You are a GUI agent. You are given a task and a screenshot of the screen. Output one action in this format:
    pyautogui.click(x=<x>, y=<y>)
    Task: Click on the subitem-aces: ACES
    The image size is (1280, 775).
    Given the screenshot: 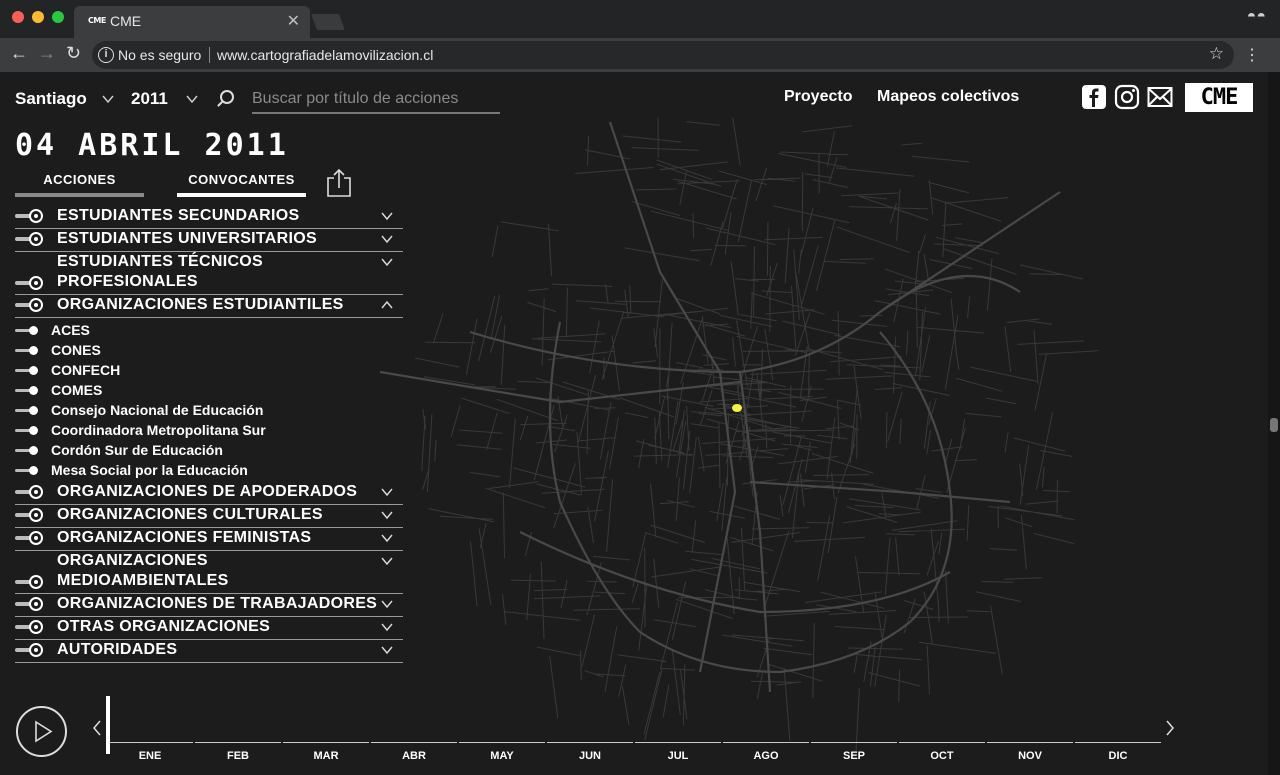 What is the action you would take?
    pyautogui.click(x=209, y=330)
    